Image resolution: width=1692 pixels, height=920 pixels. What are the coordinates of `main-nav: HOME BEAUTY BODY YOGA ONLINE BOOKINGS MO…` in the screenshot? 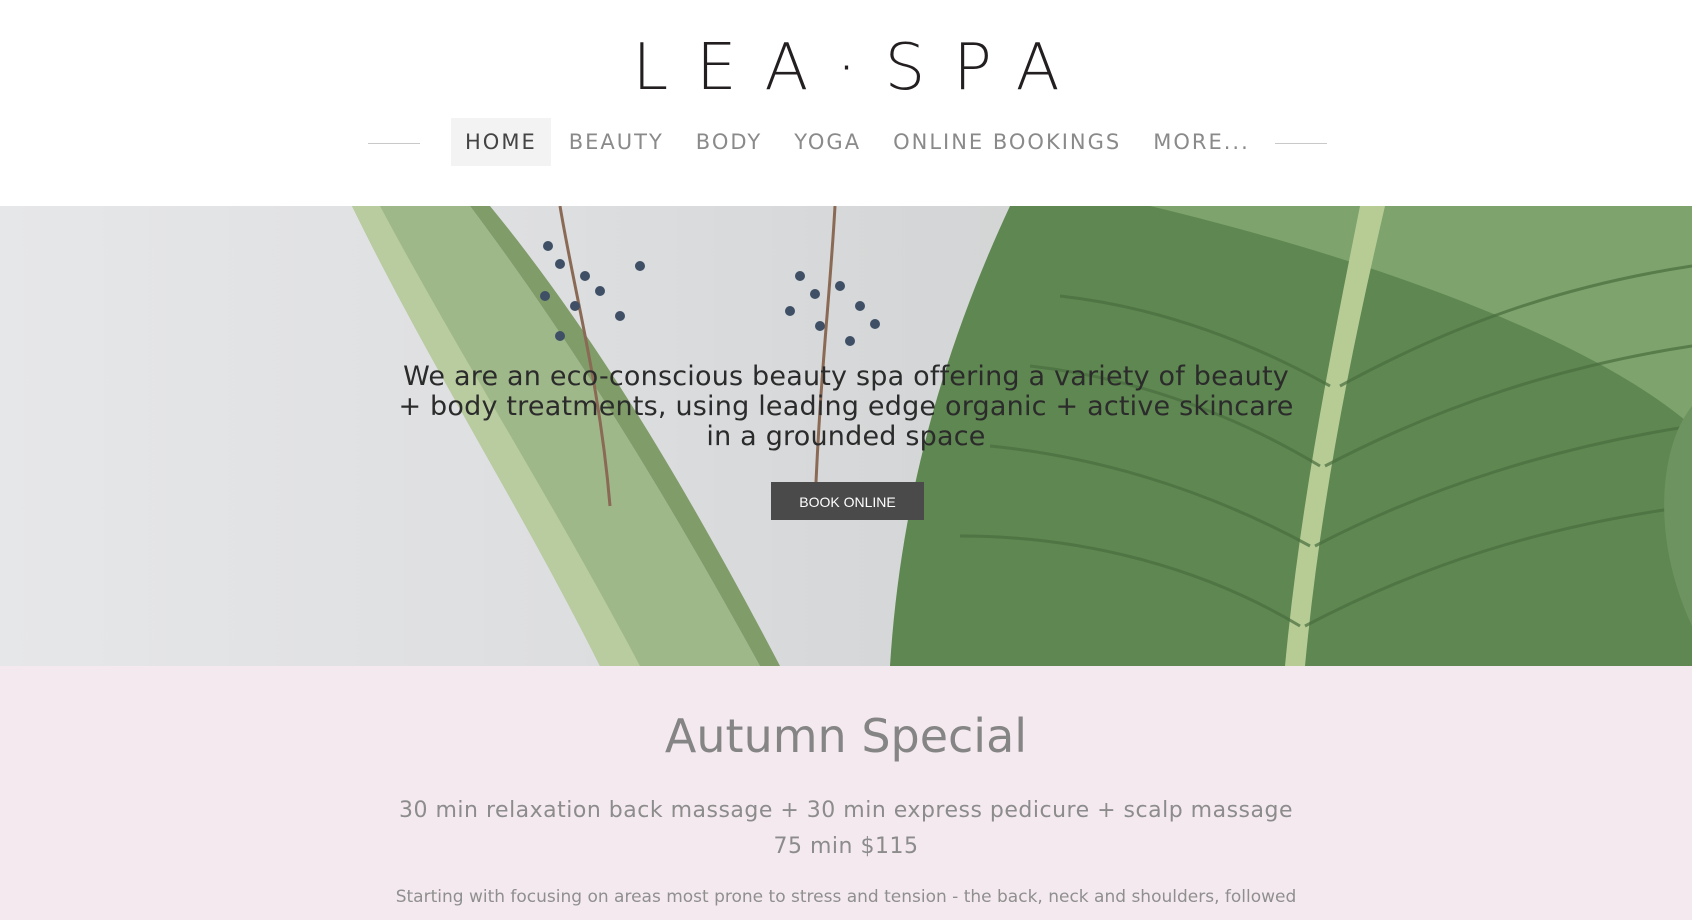 It's located at (846, 143).